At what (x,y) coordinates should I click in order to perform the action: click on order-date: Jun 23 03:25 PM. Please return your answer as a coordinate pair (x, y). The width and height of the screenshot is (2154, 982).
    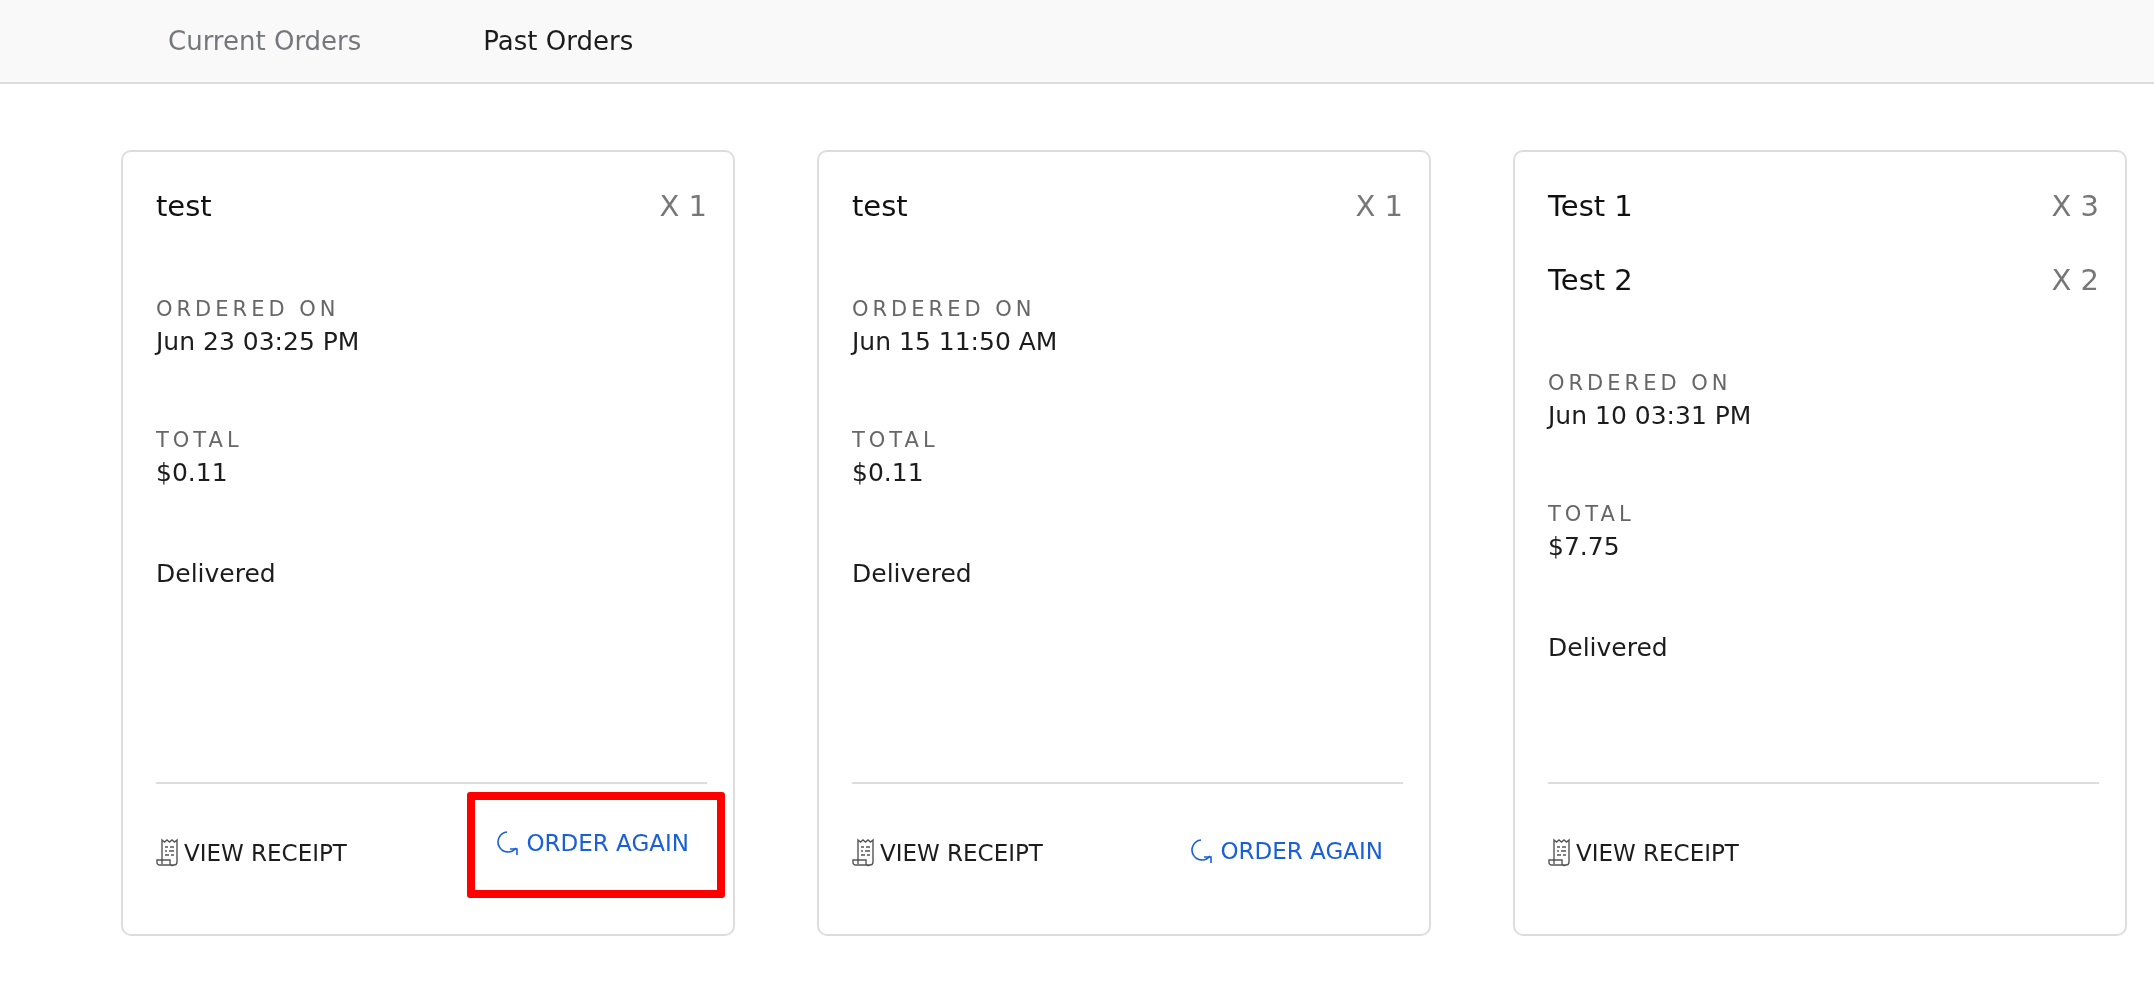
    Looking at the image, I should click on (258, 341).